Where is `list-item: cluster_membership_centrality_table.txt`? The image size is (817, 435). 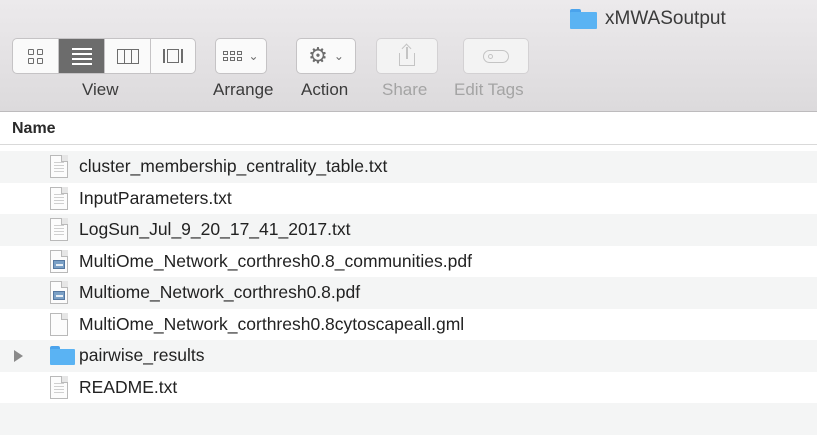
list-item: cluster_membership_centrality_table.txt is located at coordinates (408, 167).